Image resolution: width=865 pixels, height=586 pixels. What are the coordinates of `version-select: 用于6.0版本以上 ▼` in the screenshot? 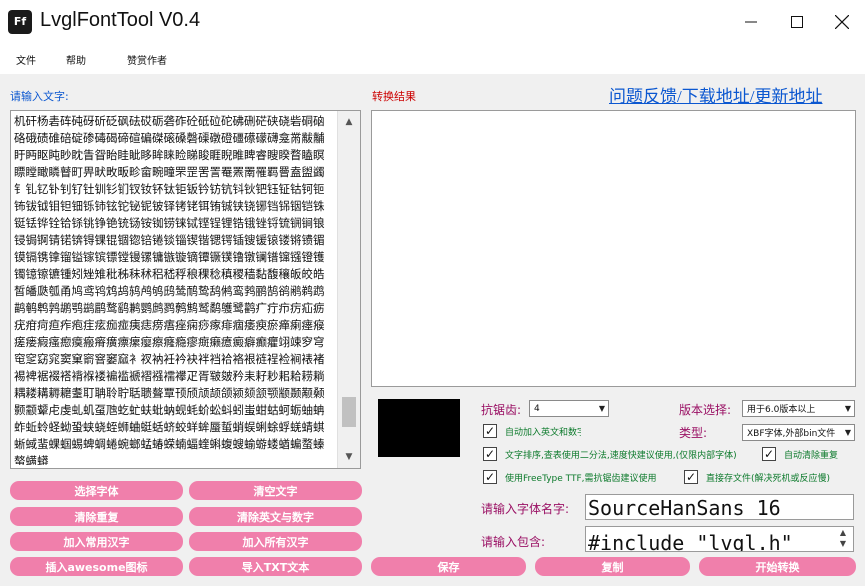 It's located at (798, 408).